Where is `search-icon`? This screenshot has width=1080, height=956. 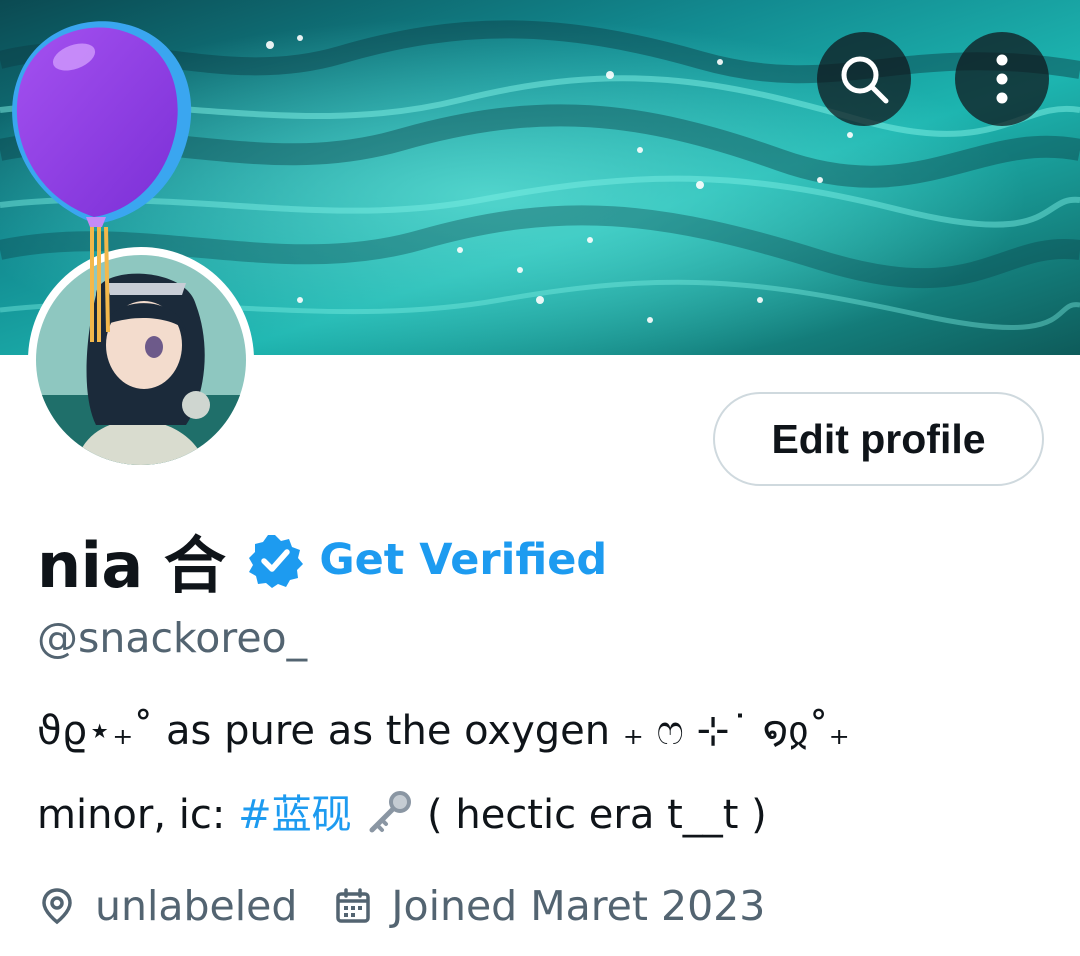
search-icon is located at coordinates (865, 80).